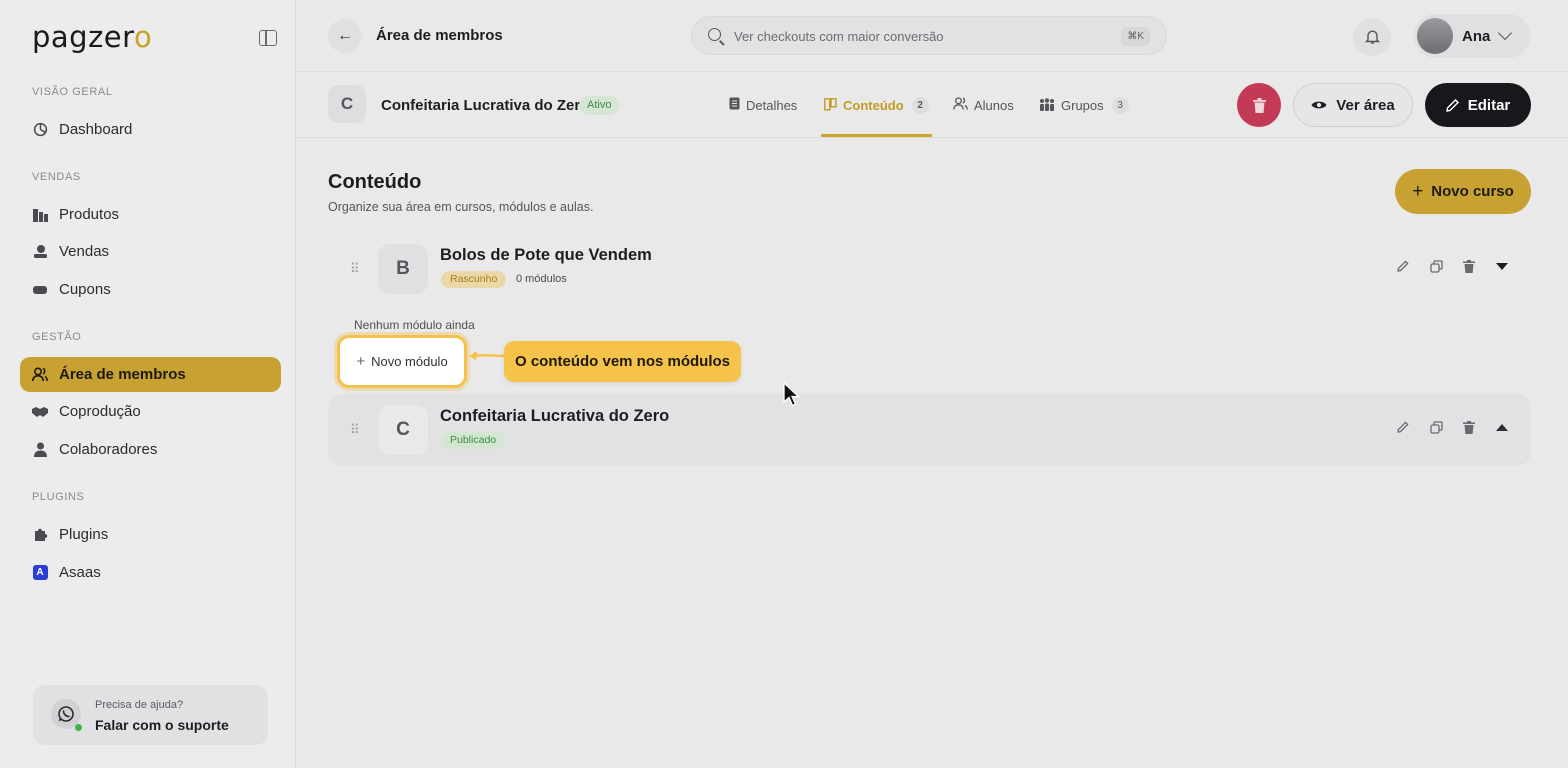 The height and width of the screenshot is (768, 1568). Describe the element at coordinates (40, 290) in the screenshot. I see `coupon-icon` at that location.